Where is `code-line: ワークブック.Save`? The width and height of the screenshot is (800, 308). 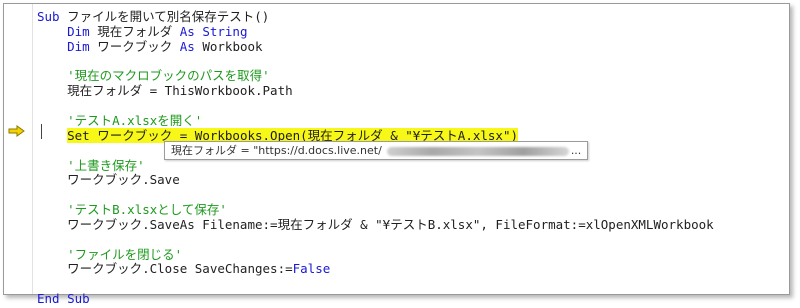 code-line: ワークブック.Save is located at coordinates (108, 180).